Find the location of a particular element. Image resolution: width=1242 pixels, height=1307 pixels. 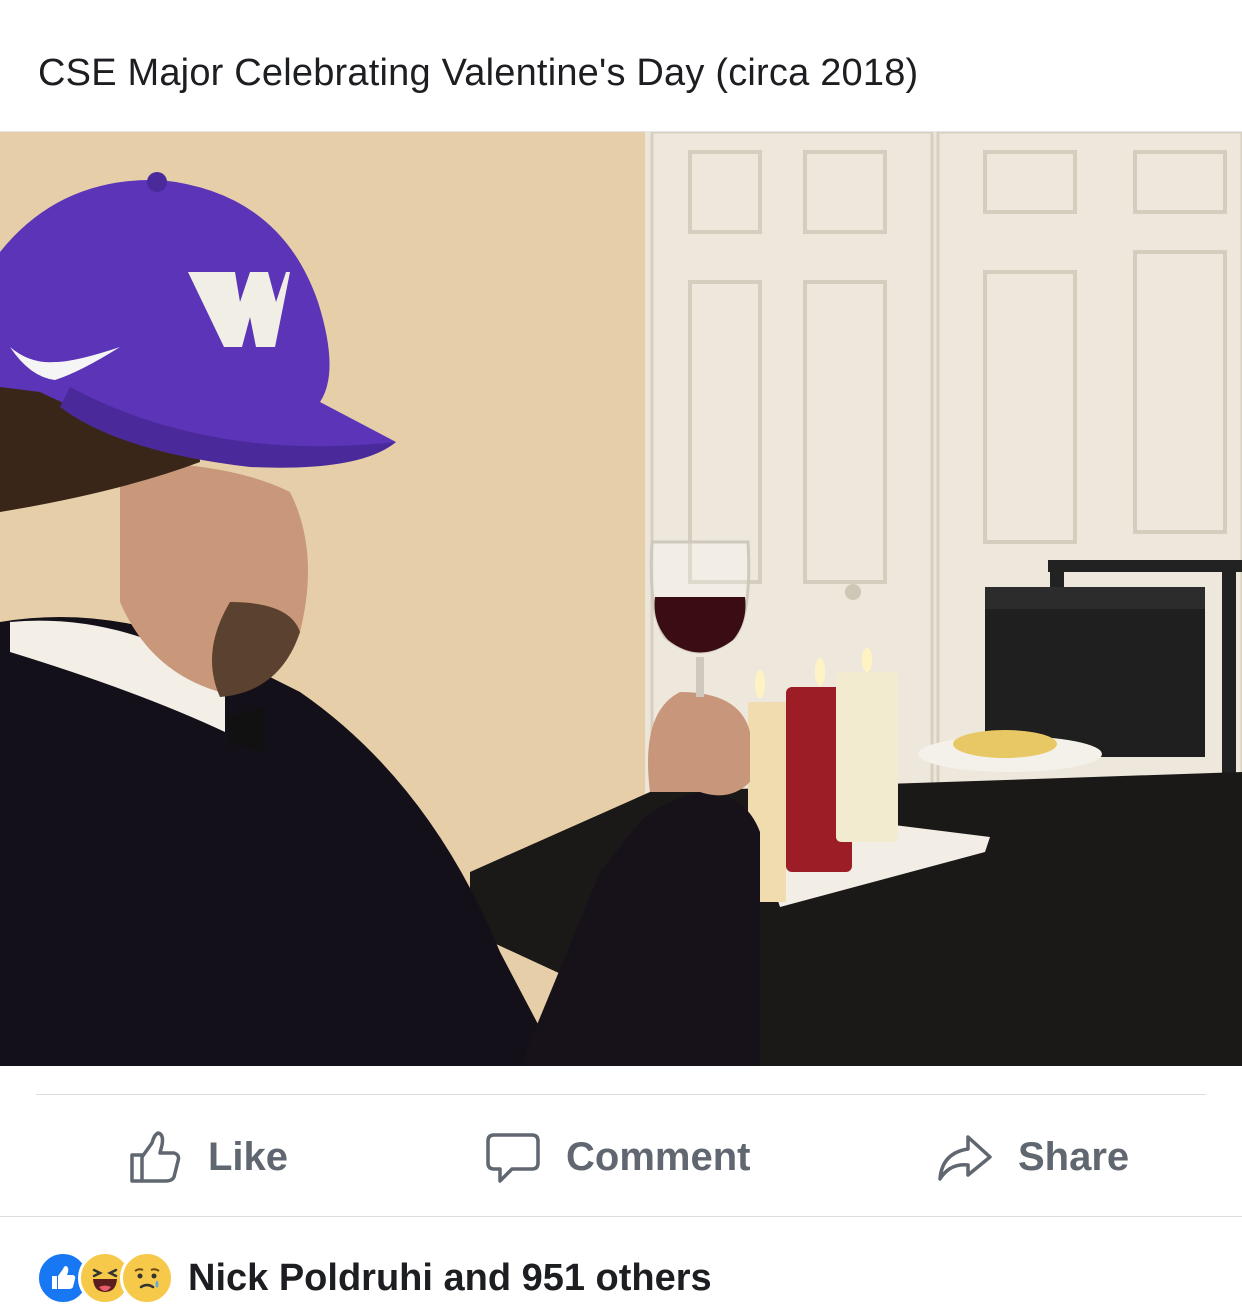

action-divider-top is located at coordinates (621, 1094).